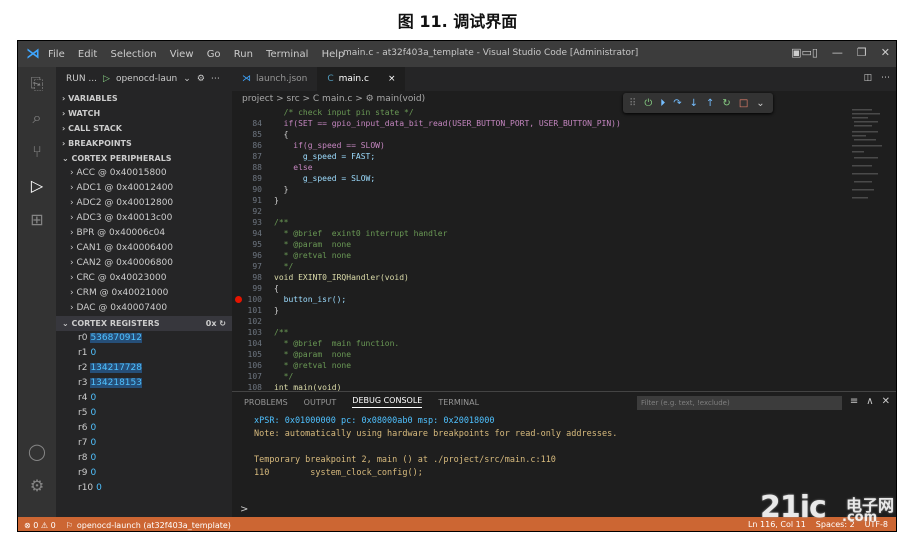 This screenshot has height=538, width=915. What do you see at coordinates (552, 343) in the screenshot?
I see `code-line: 104 * @brief main function.` at bounding box center [552, 343].